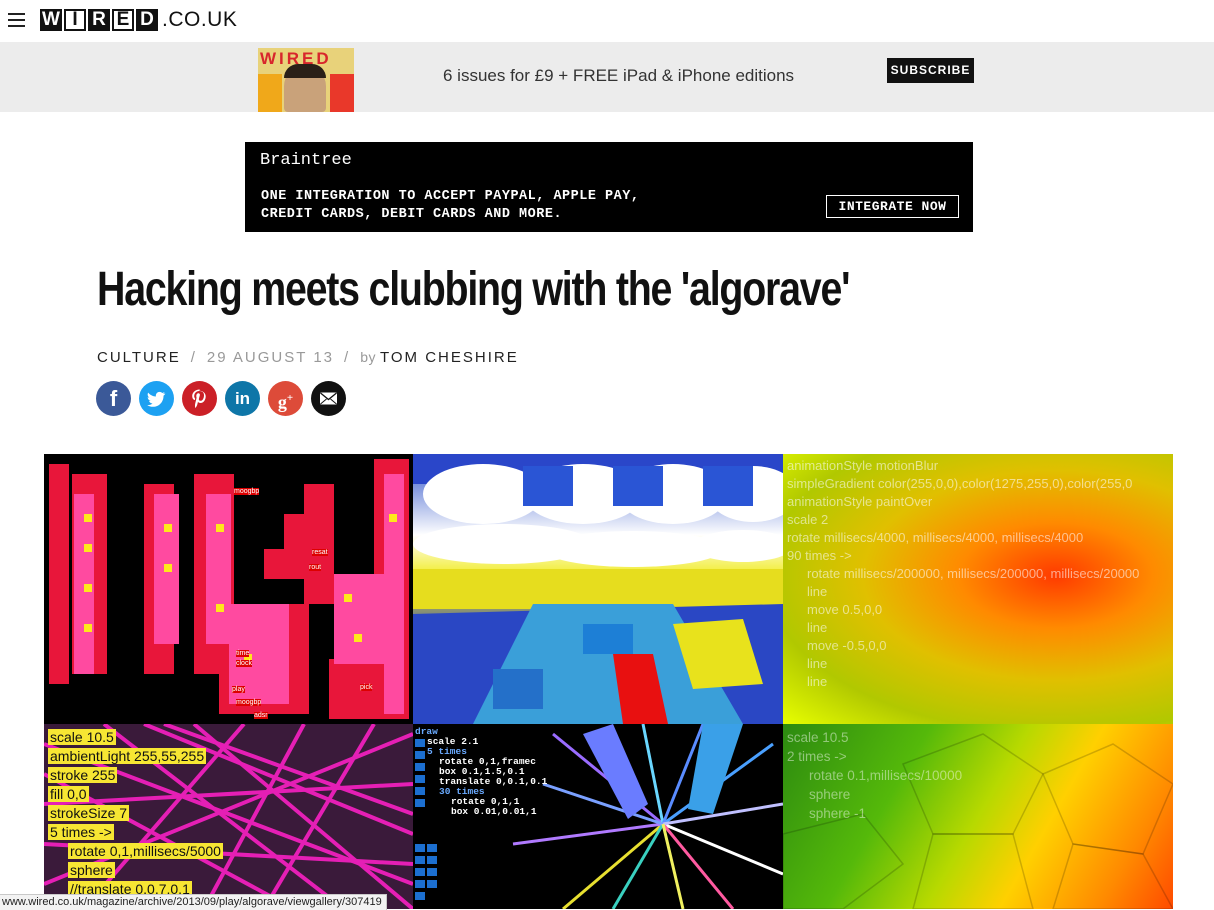  Describe the element at coordinates (320, 552) in the screenshot. I see `patch-label: resat` at that location.